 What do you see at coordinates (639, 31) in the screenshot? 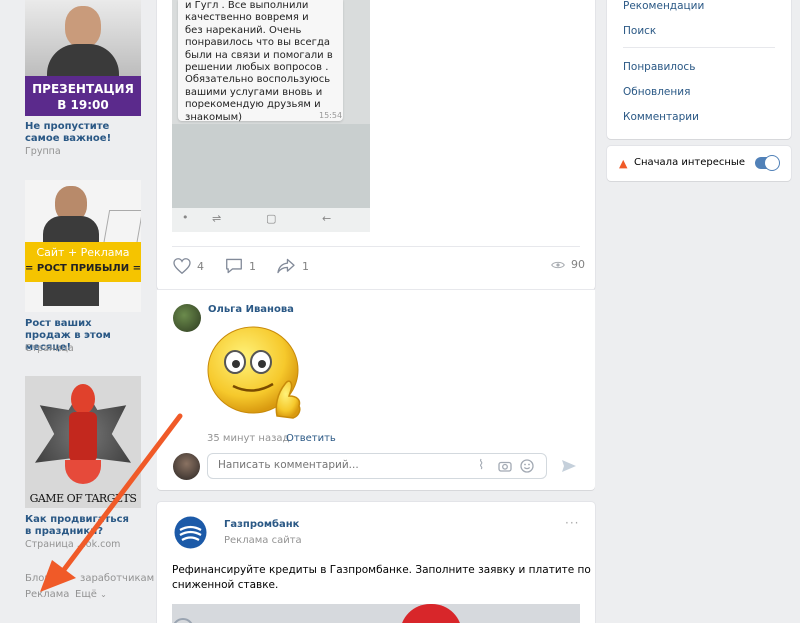
I see `menu-item-search: Поиск` at bounding box center [639, 31].